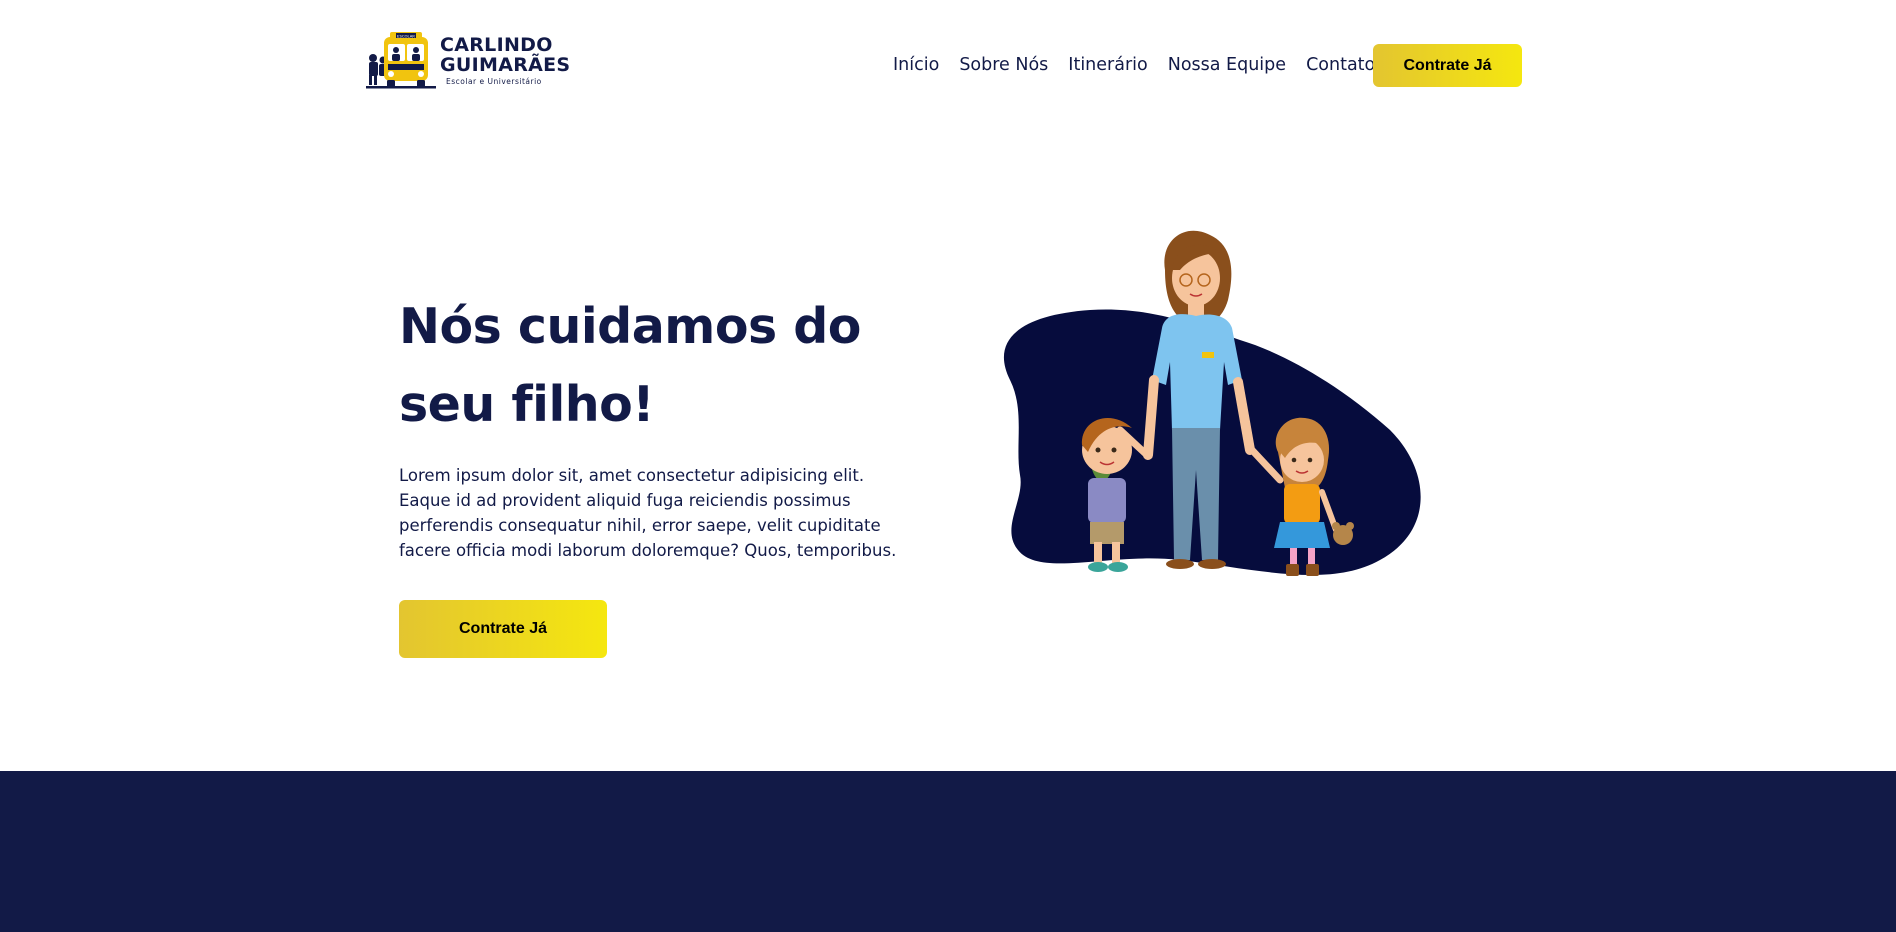 The image size is (1896, 932). I want to click on hero-title-line2: seu filho!, so click(527, 404).